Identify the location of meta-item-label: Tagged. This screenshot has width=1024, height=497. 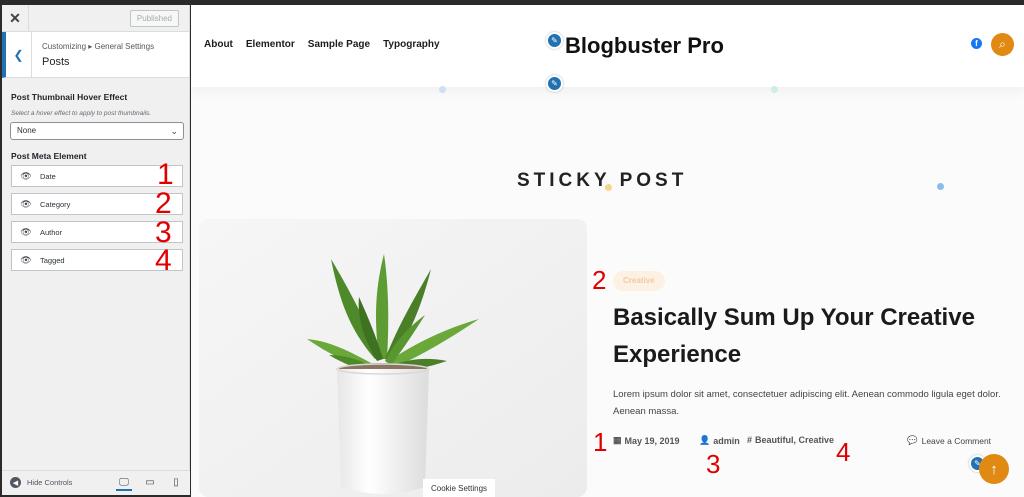
(52, 260).